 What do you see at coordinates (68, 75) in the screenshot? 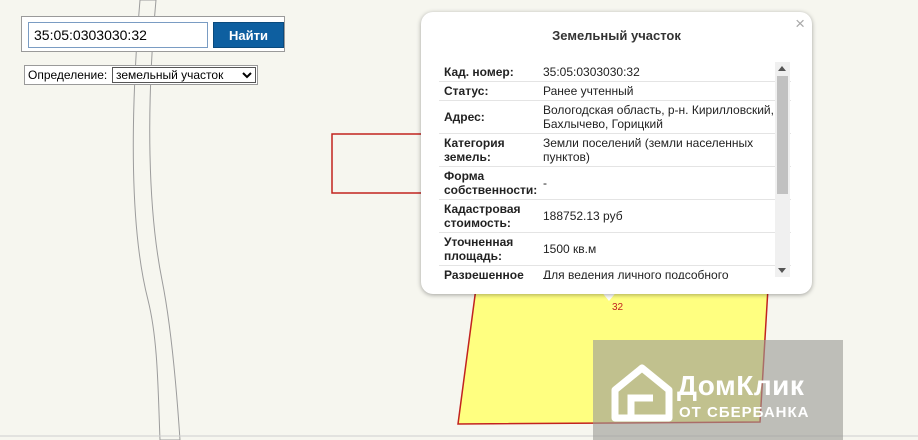
I see `definition-label: Определение:` at bounding box center [68, 75].